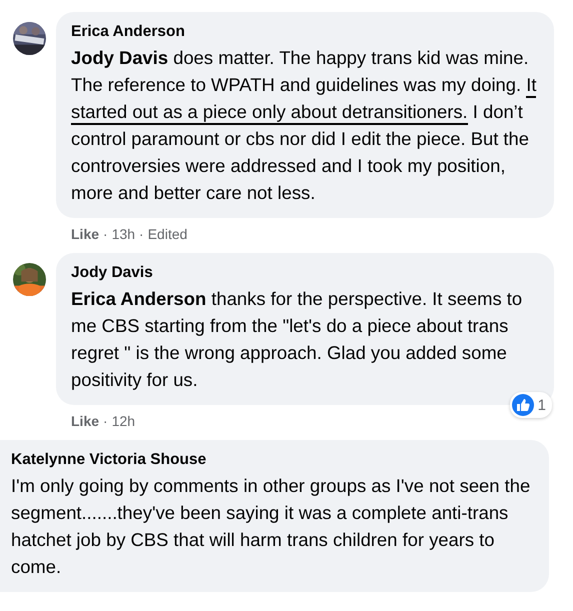 The height and width of the screenshot is (611, 573). Describe the element at coordinates (305, 272) in the screenshot. I see `commenter-name: Jody Davis` at that location.